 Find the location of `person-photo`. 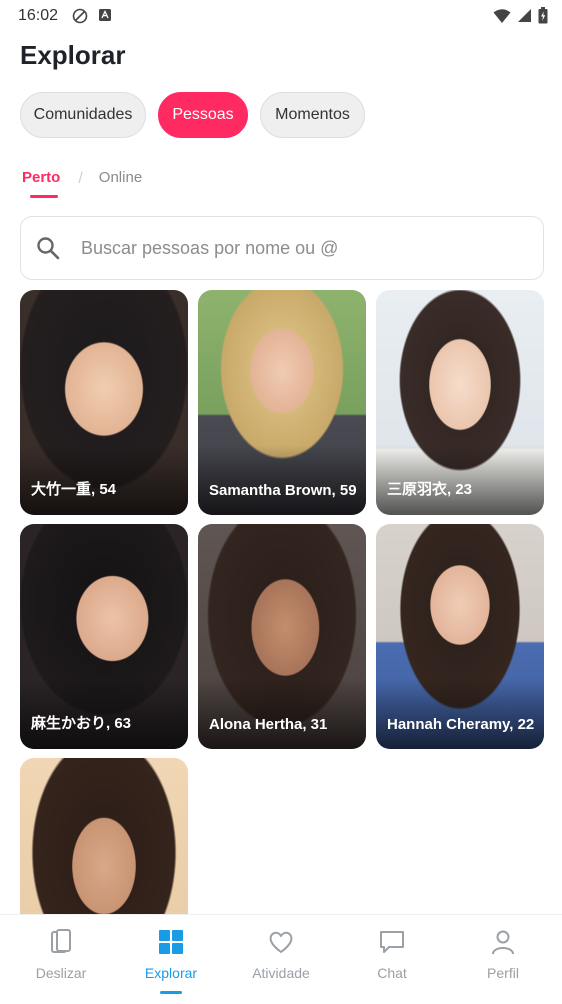

person-photo is located at coordinates (104, 836).